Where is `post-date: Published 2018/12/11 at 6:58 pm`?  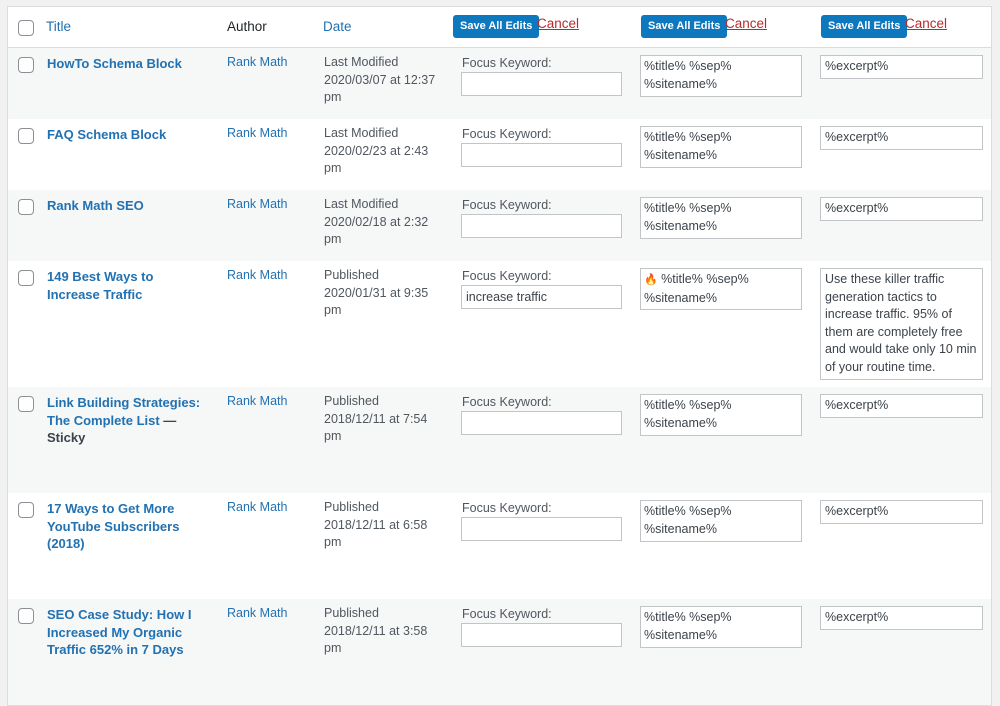
post-date: Published 2018/12/11 at 6:58 pm is located at coordinates (386, 525).